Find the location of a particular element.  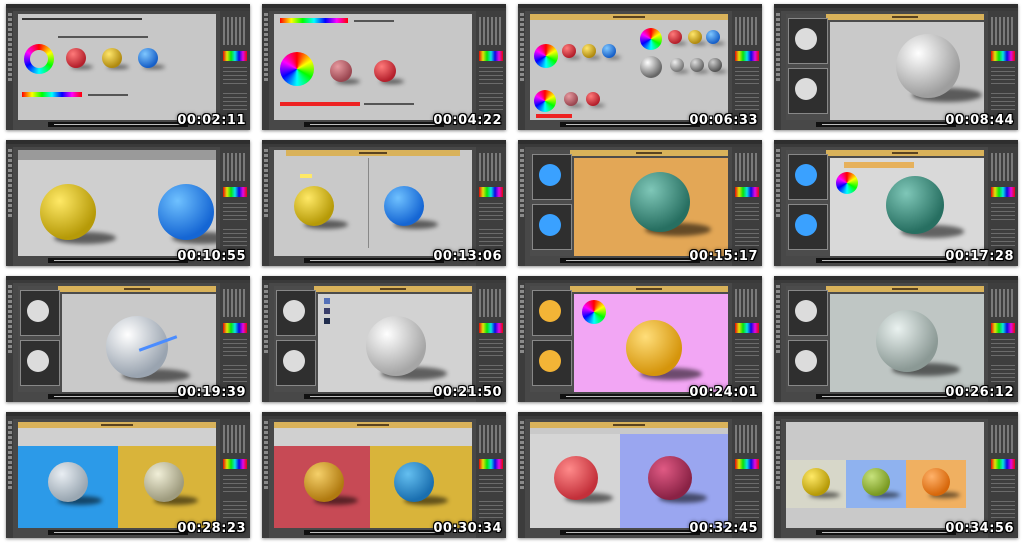

timestamp: 00:34:56 is located at coordinates (979, 528).